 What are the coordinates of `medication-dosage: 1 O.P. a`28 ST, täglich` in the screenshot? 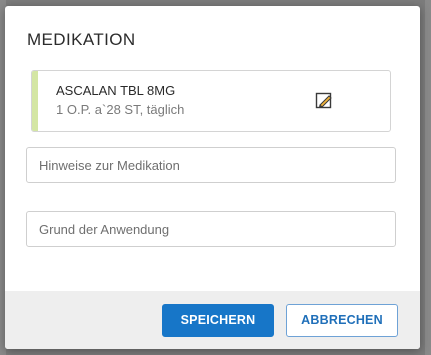 It's located at (120, 109).